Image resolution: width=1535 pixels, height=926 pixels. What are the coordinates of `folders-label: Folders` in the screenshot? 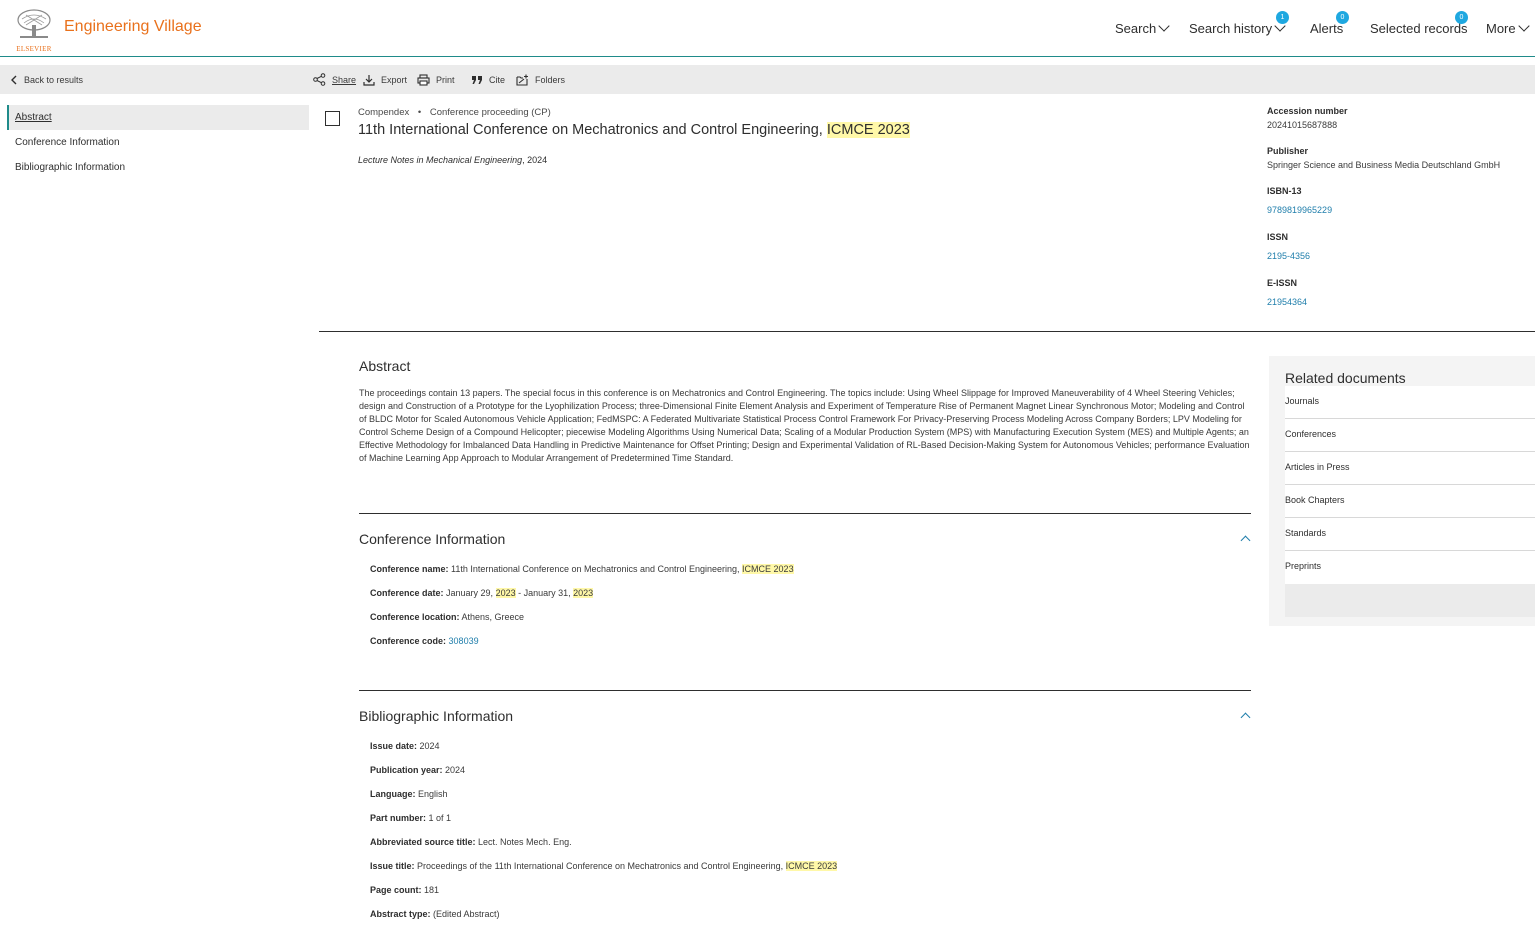 It's located at (550, 79).